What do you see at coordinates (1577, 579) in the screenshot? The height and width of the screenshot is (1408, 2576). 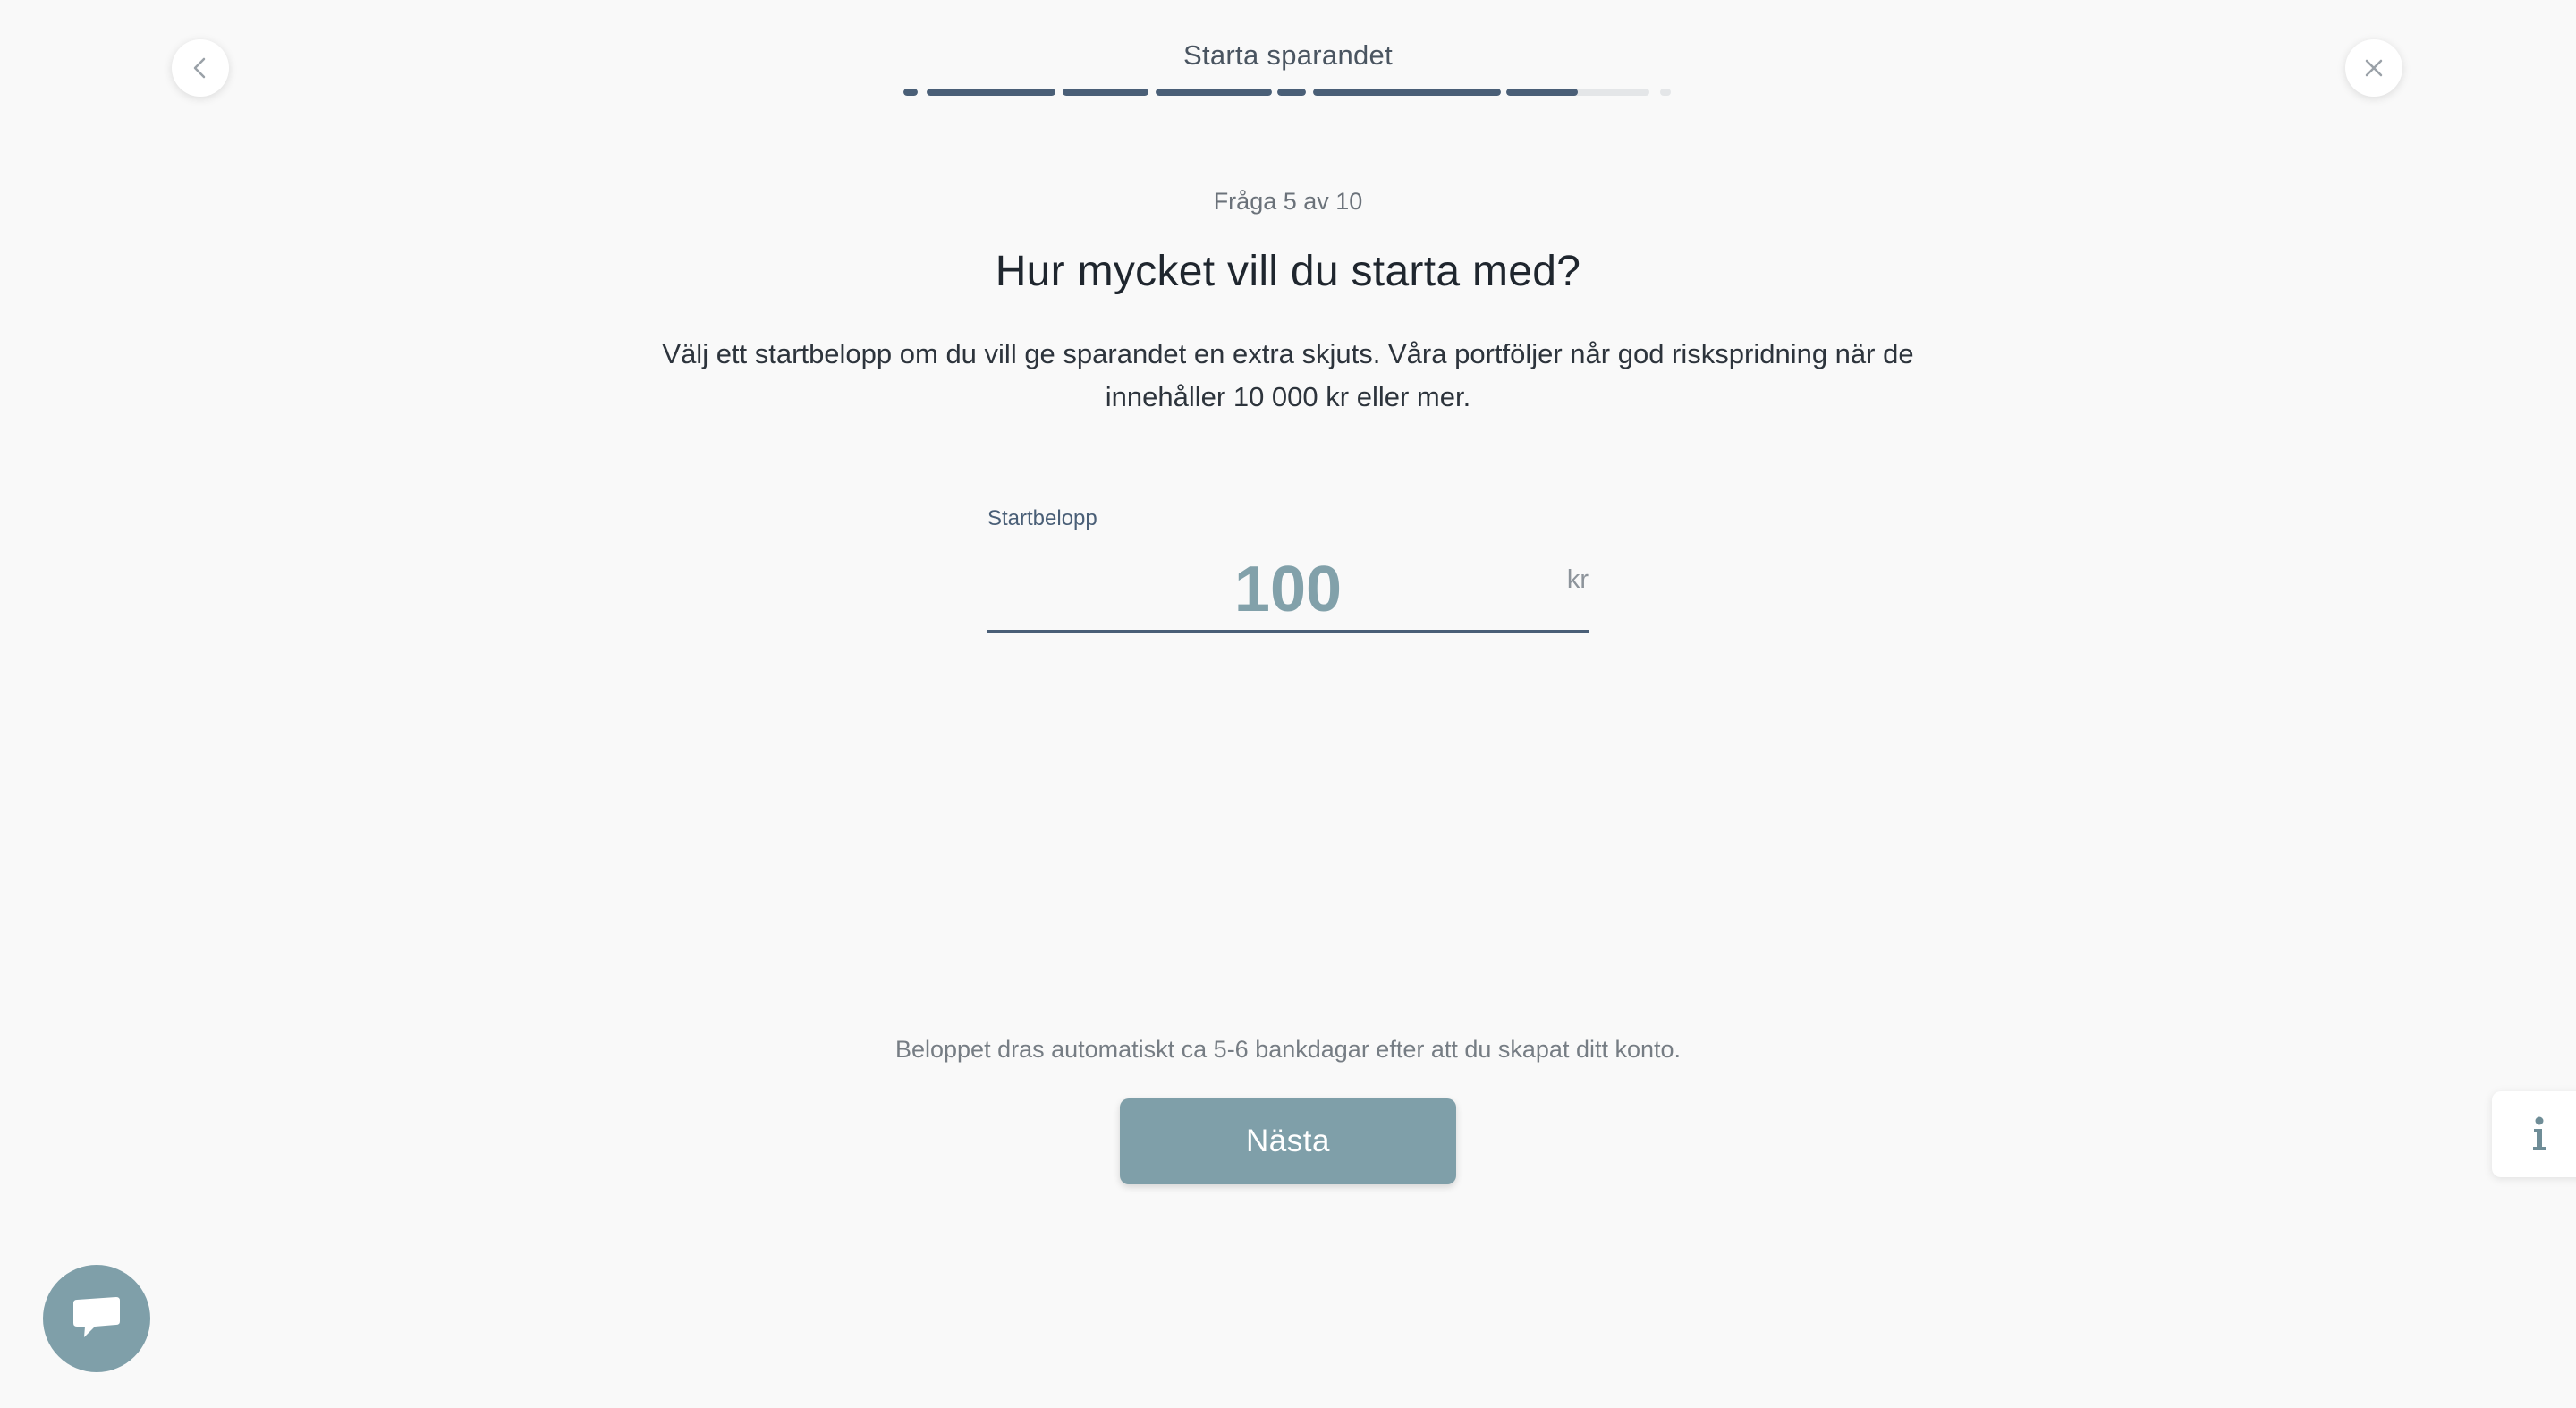 I see `amount-unit: kr` at bounding box center [1577, 579].